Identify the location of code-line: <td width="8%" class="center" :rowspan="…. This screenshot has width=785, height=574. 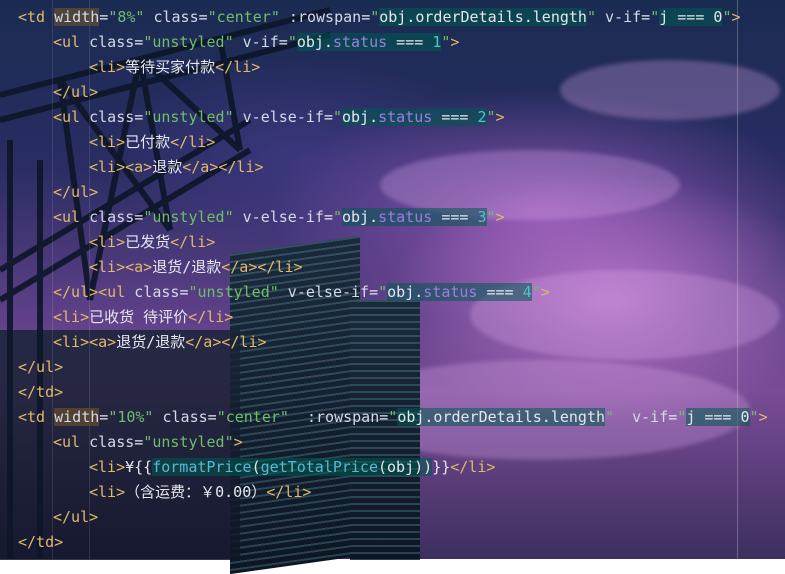
(392, 17).